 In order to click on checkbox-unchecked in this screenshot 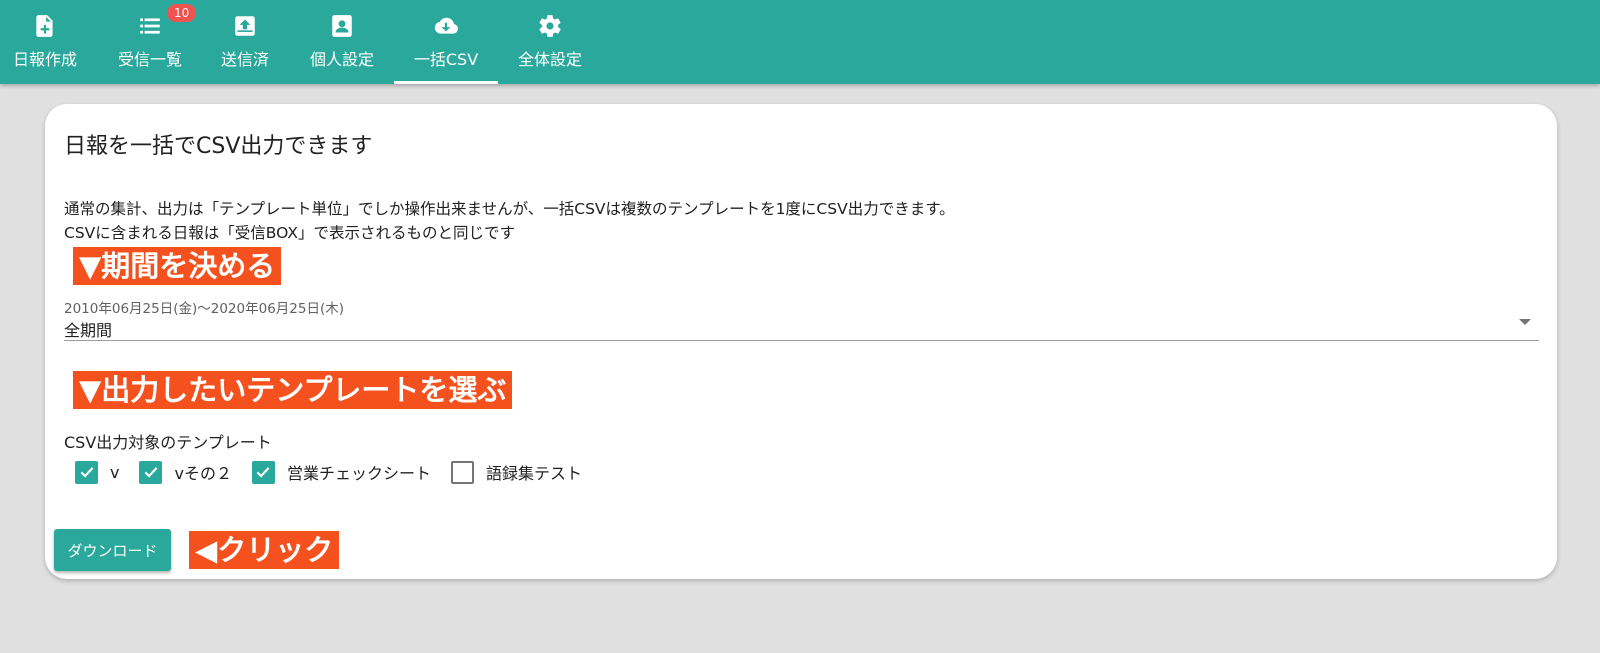, I will do `click(462, 472)`.